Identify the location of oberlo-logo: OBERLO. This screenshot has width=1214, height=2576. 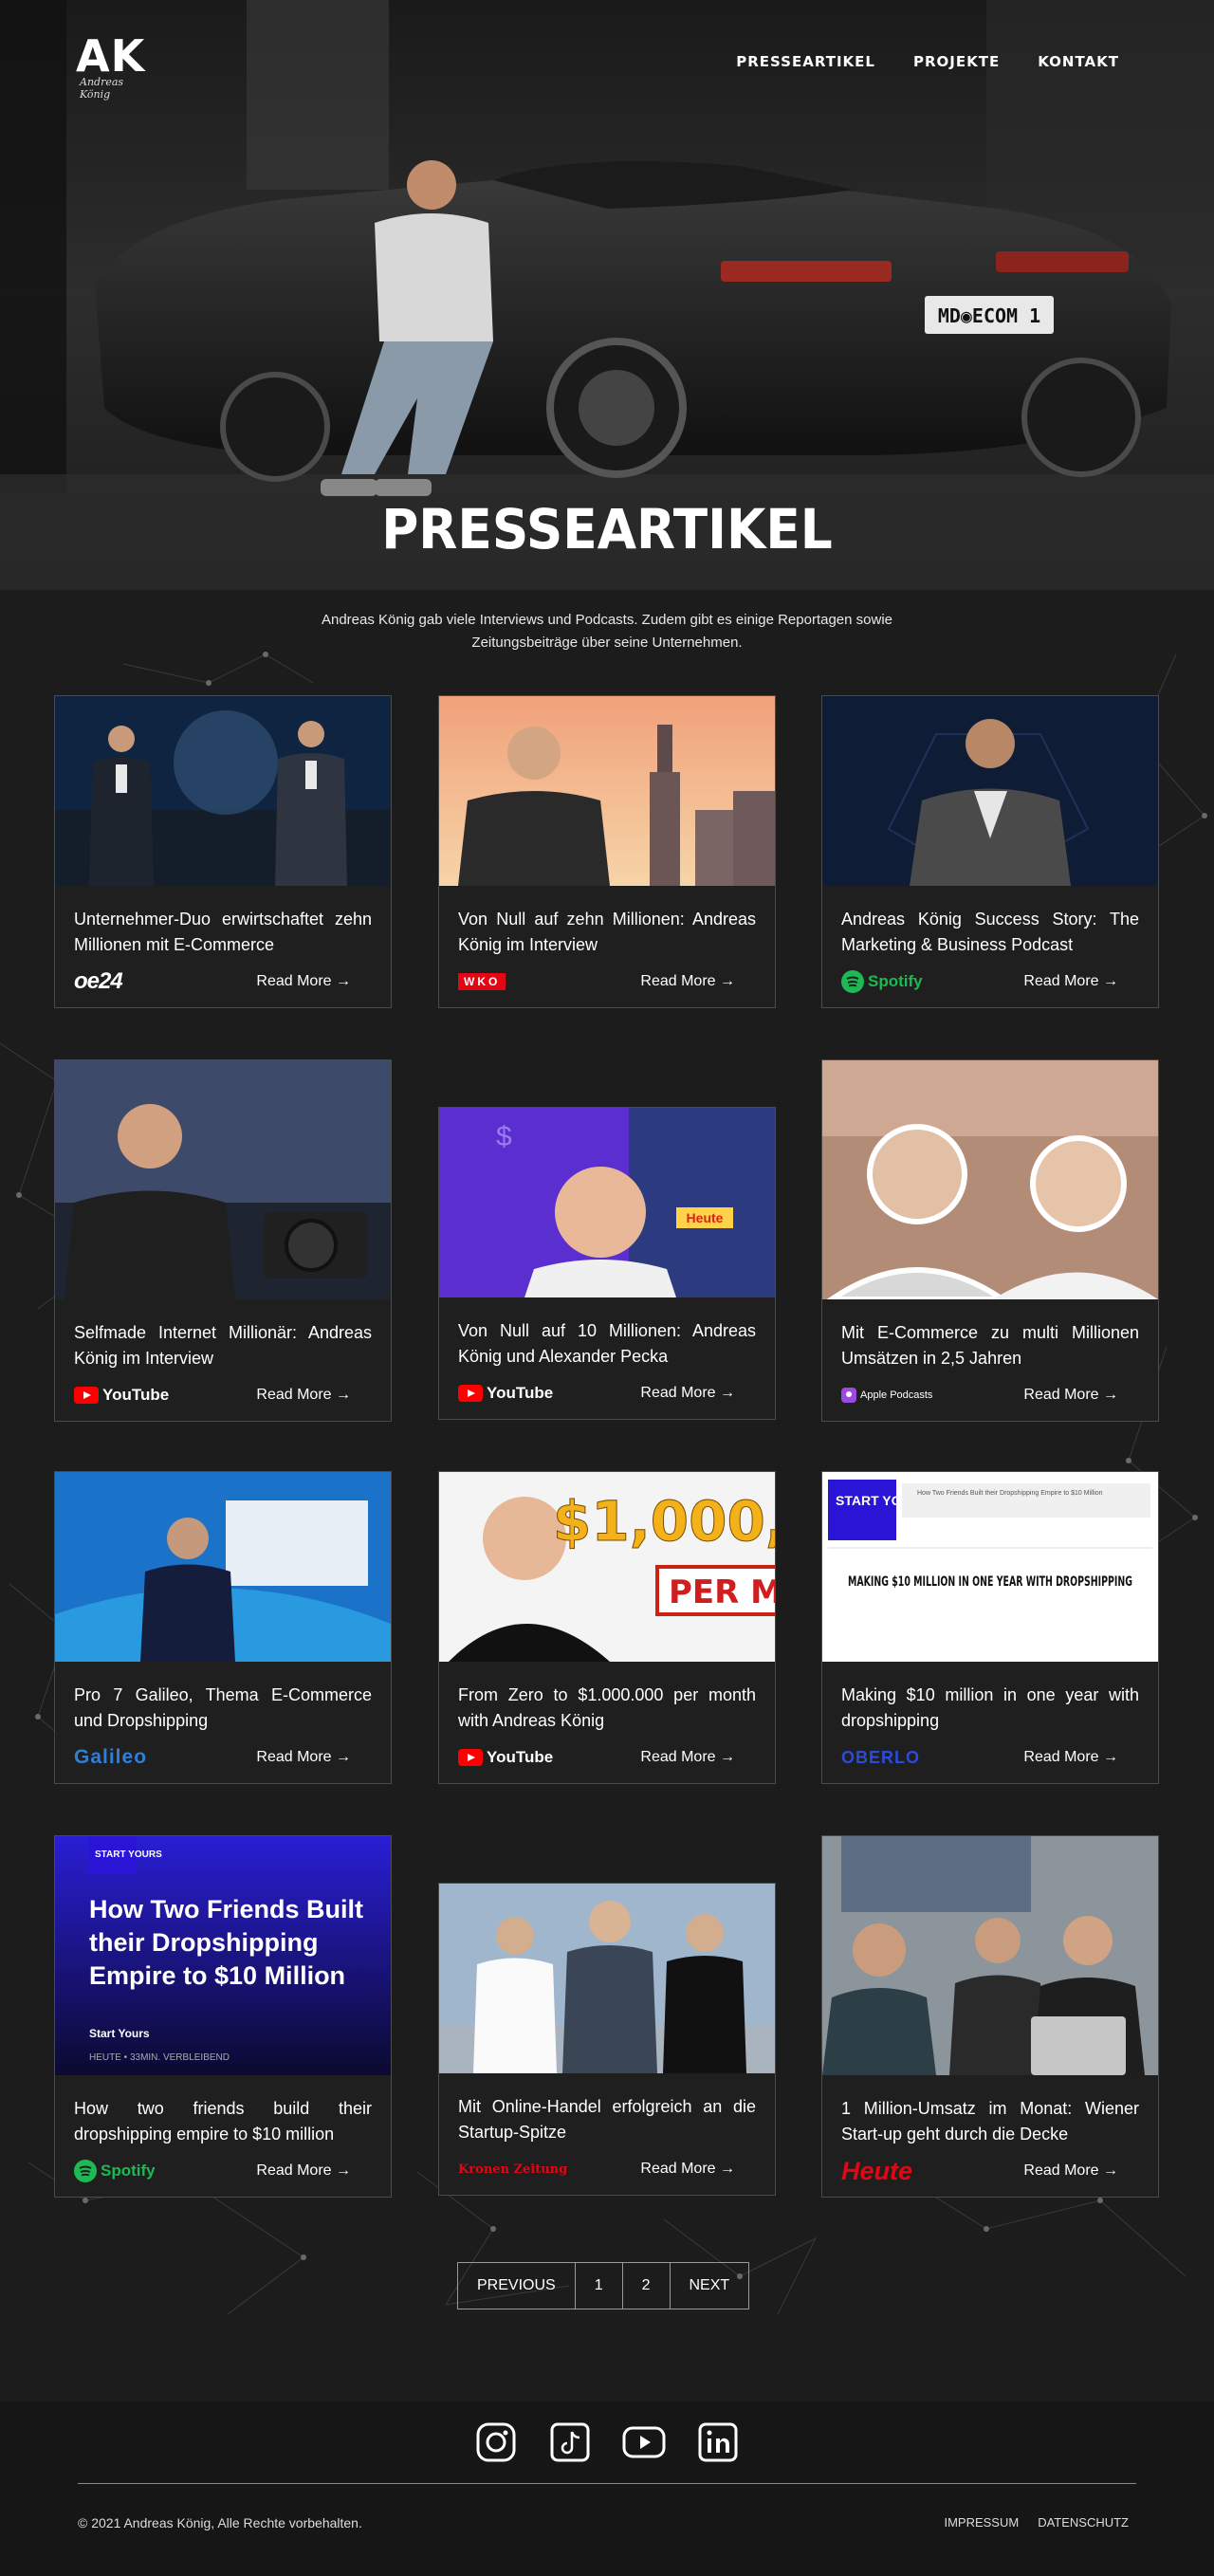
(881, 1757).